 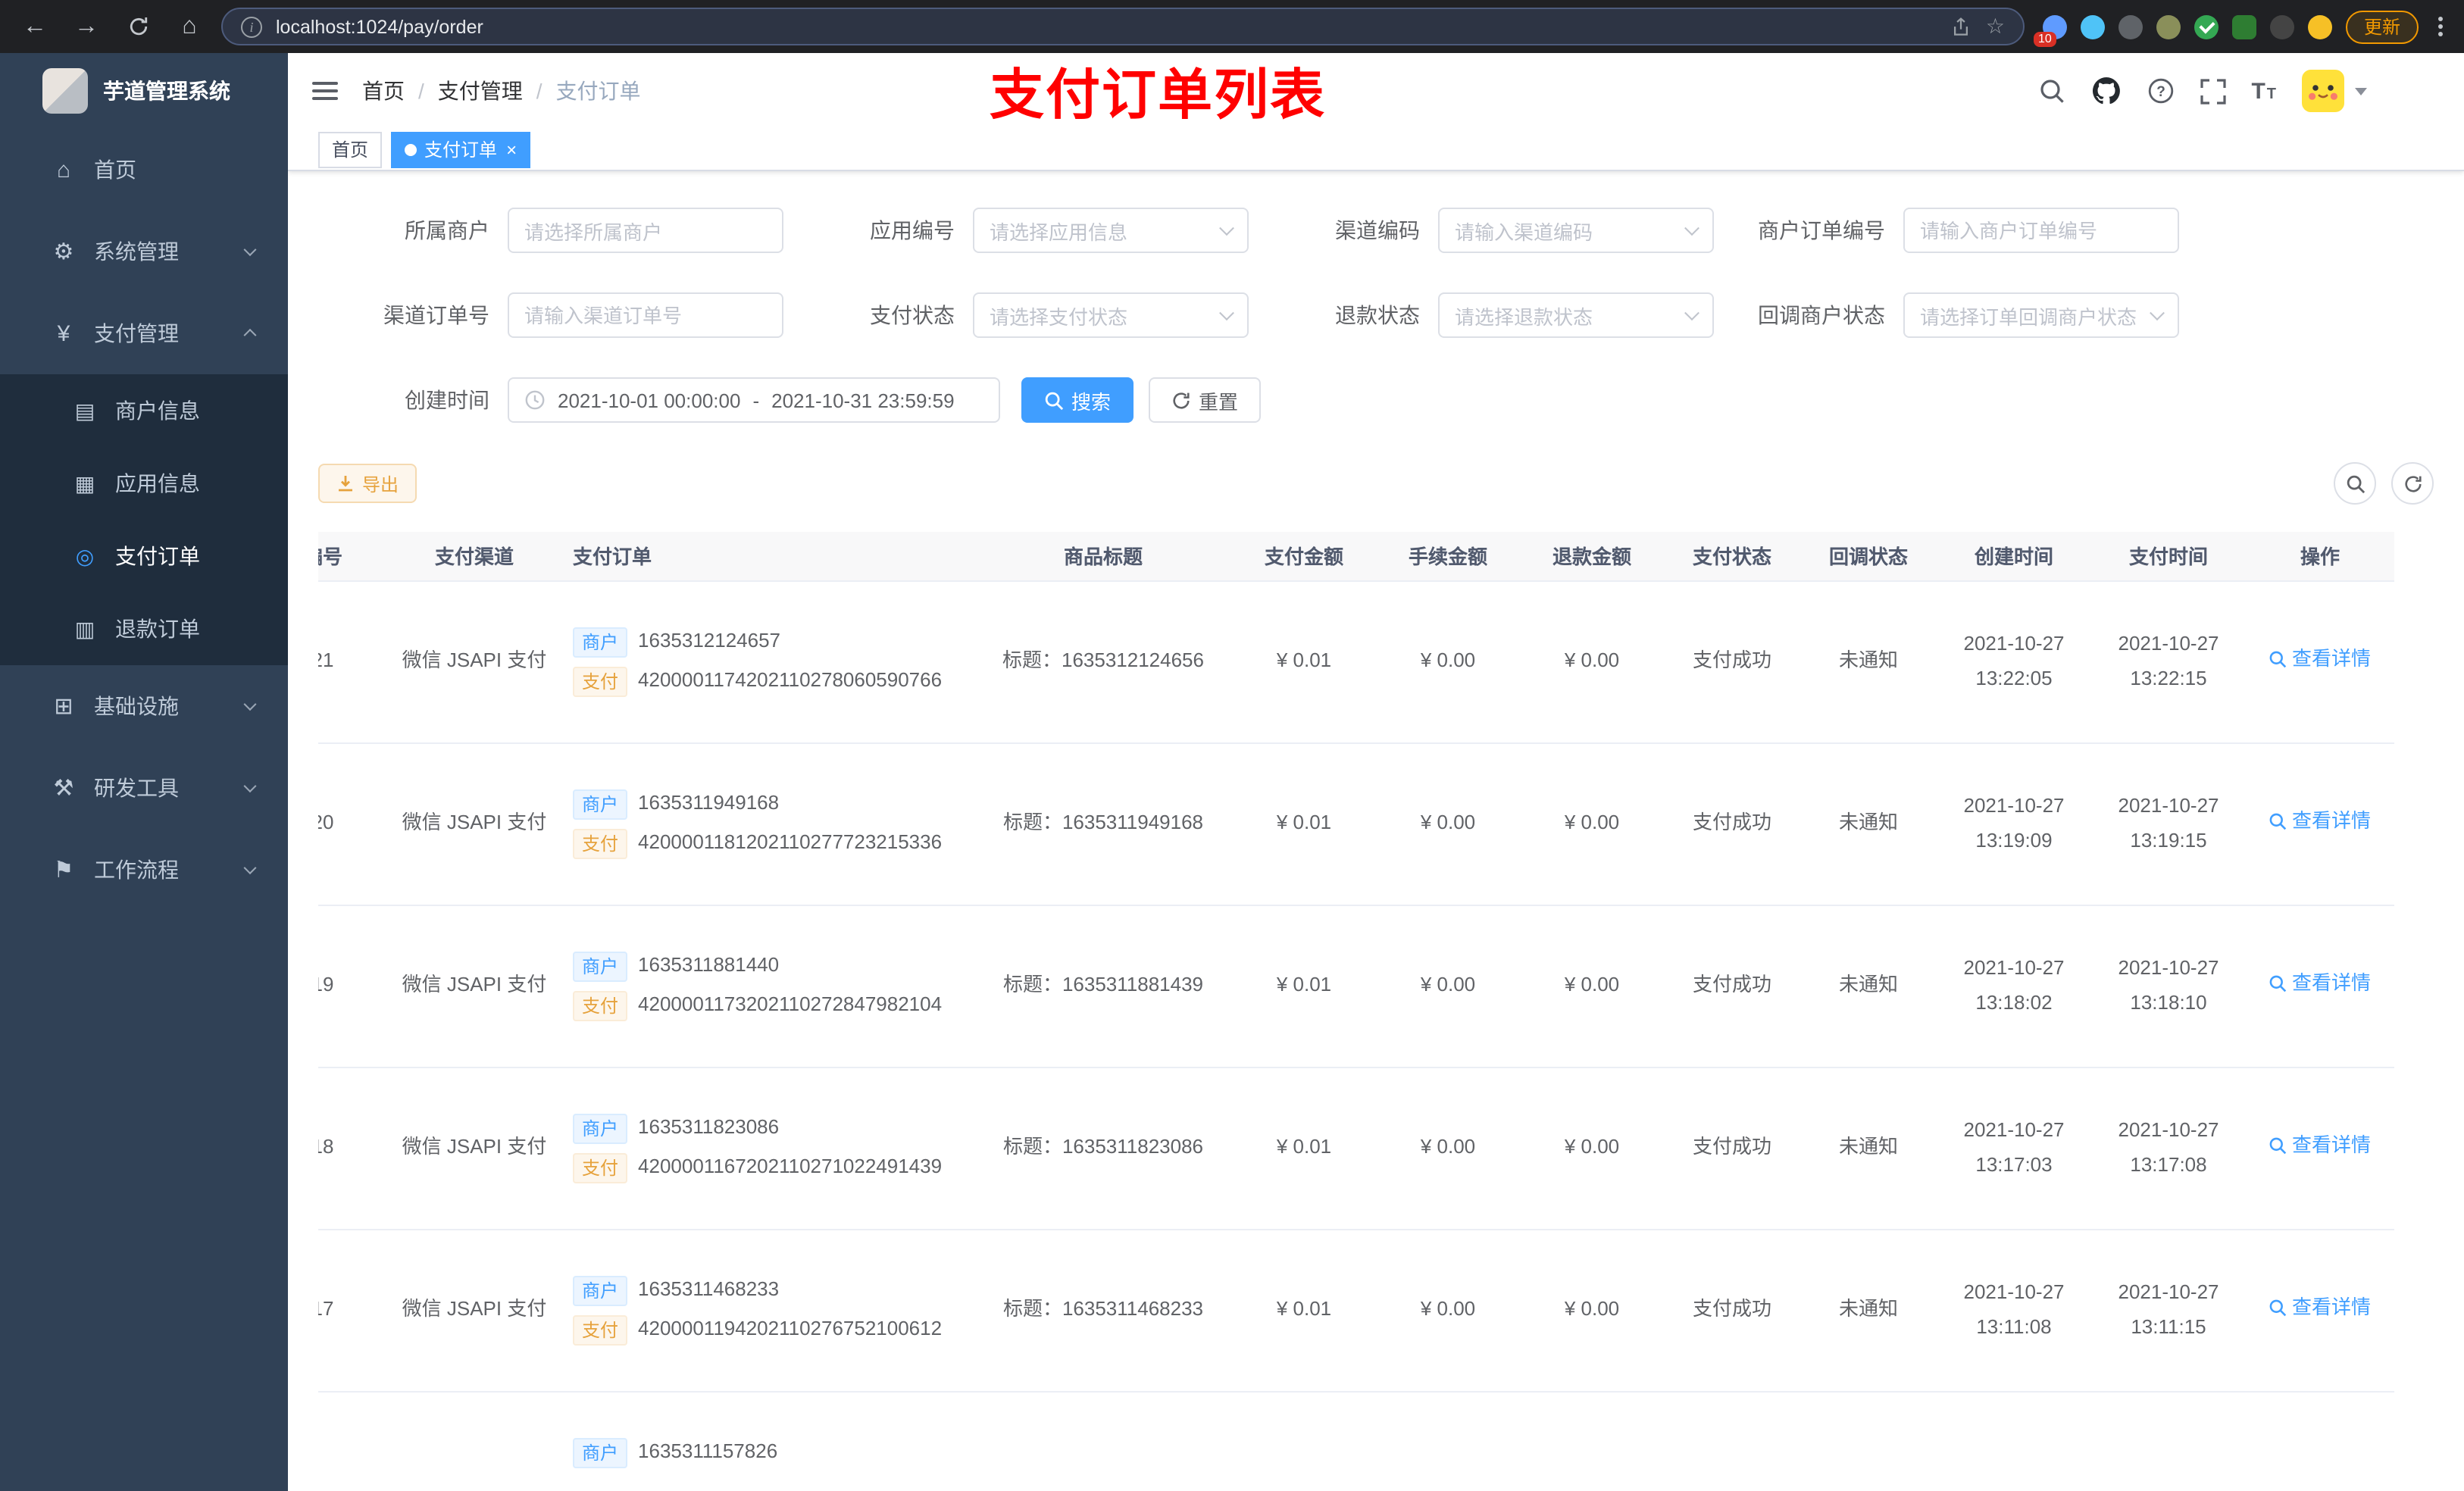 I want to click on show-search-button, so click(x=2355, y=483).